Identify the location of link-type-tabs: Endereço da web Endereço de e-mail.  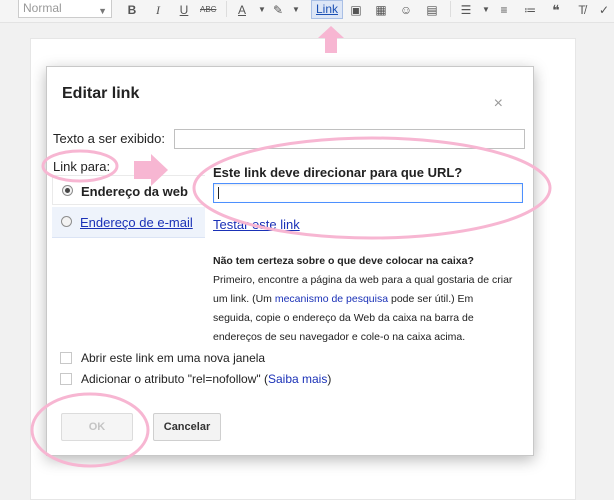
(128, 207).